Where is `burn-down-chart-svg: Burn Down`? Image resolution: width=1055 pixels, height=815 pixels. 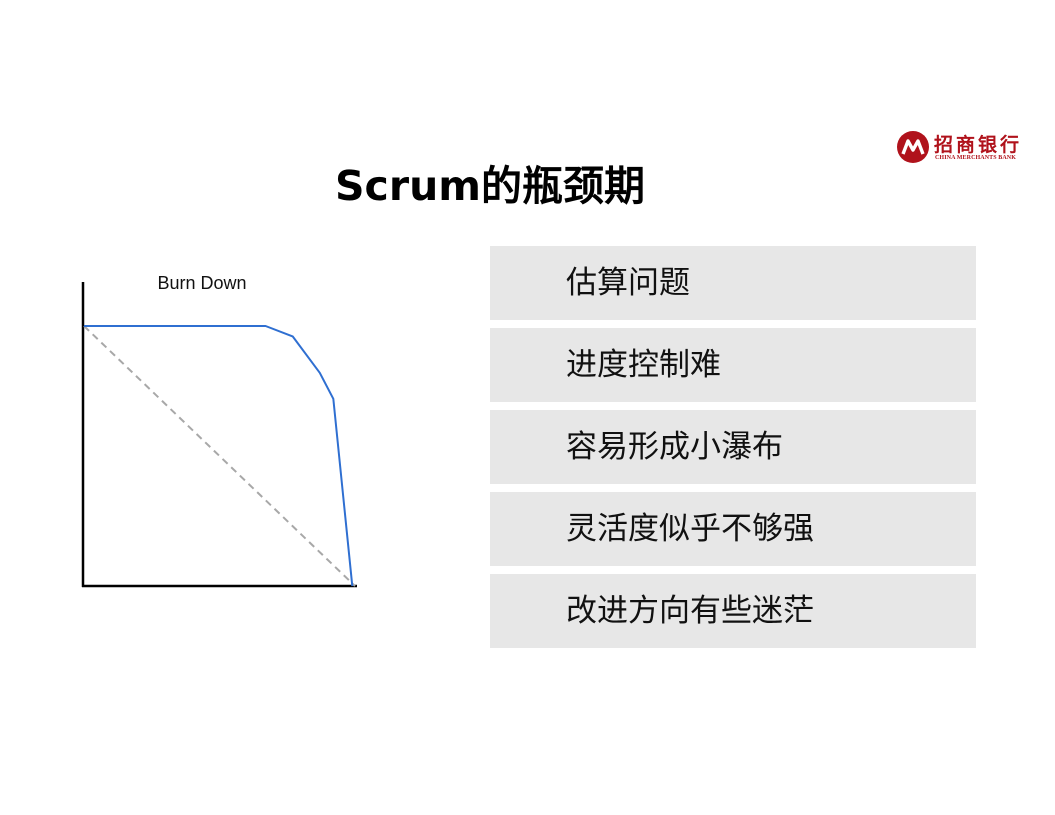
burn-down-chart-svg: Burn Down is located at coordinates (219, 430).